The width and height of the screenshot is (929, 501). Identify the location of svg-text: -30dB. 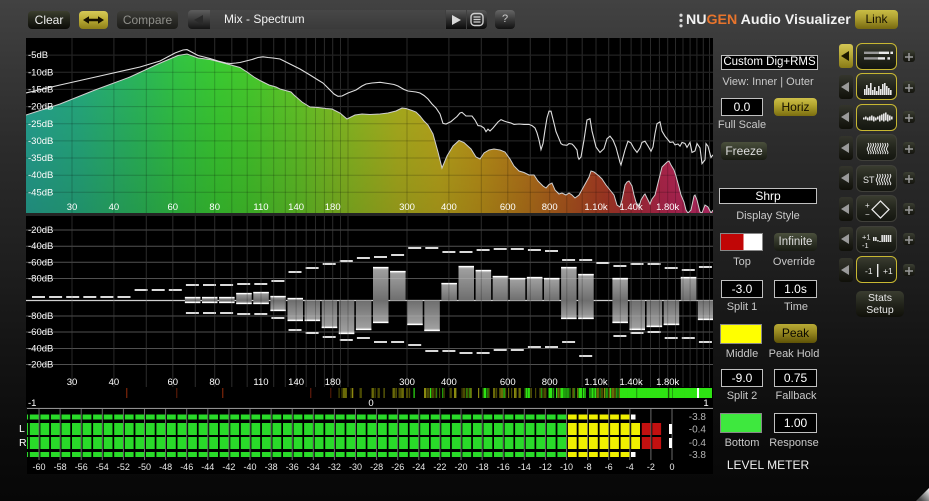
(40, 141).